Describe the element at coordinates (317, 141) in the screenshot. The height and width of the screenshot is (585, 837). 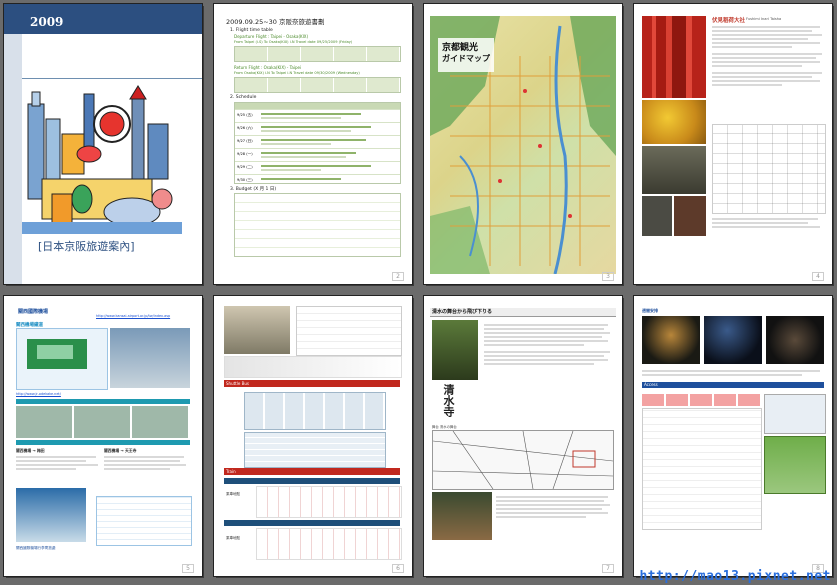
I see `schedule-row: 9/27 (日)` at that location.